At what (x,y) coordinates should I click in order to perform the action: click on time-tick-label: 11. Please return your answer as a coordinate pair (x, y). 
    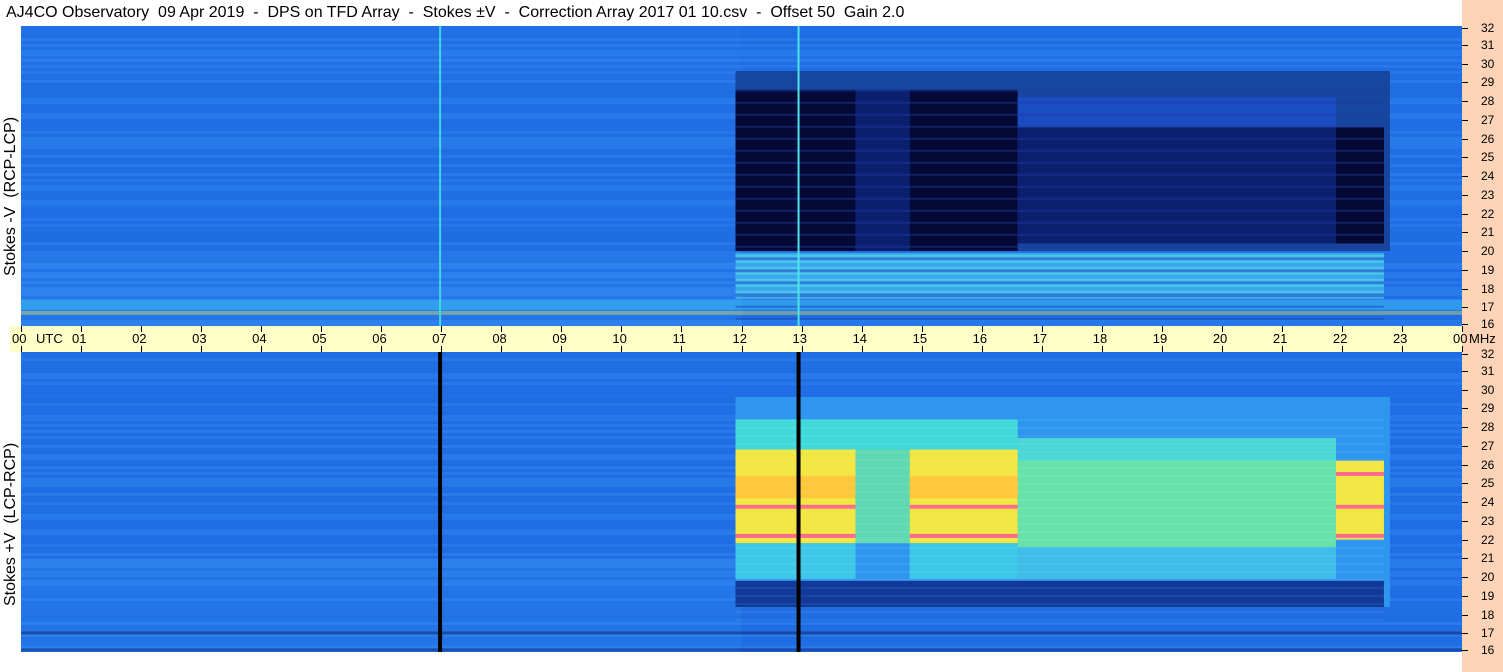
    Looking at the image, I should click on (679, 338).